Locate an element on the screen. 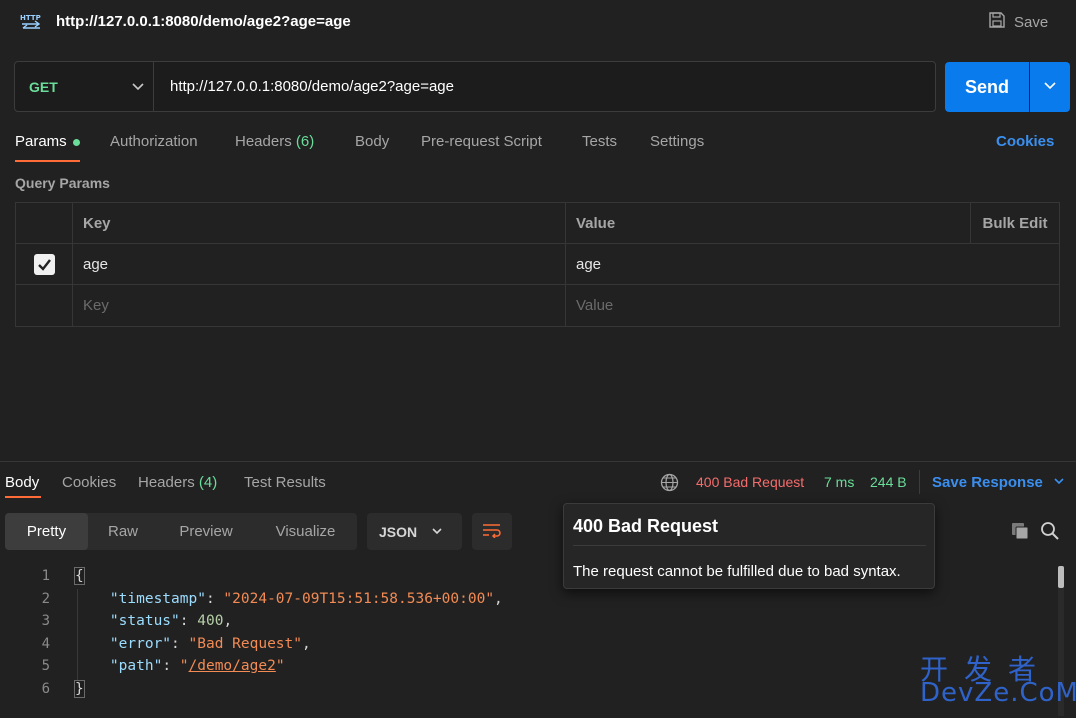 Image resolution: width=1076 pixels, height=718 pixels. json-key: "error" is located at coordinates (140, 643).